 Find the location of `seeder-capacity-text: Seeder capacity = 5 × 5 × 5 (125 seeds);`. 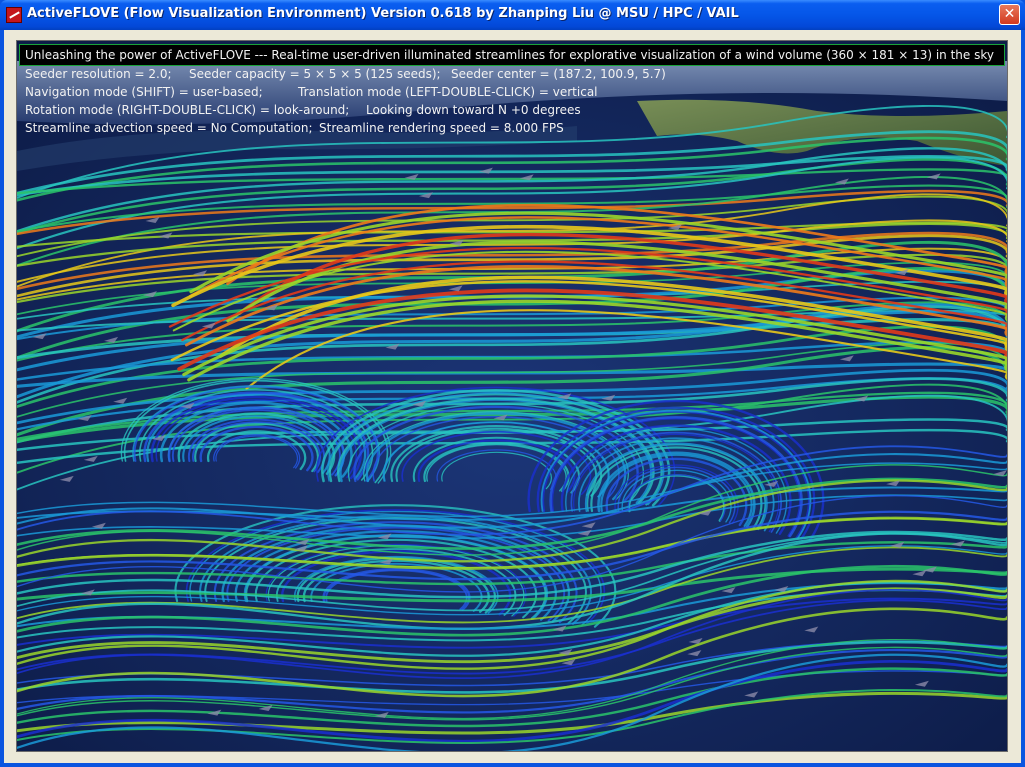

seeder-capacity-text: Seeder capacity = 5 × 5 × 5 (125 seeds); is located at coordinates (315, 74).